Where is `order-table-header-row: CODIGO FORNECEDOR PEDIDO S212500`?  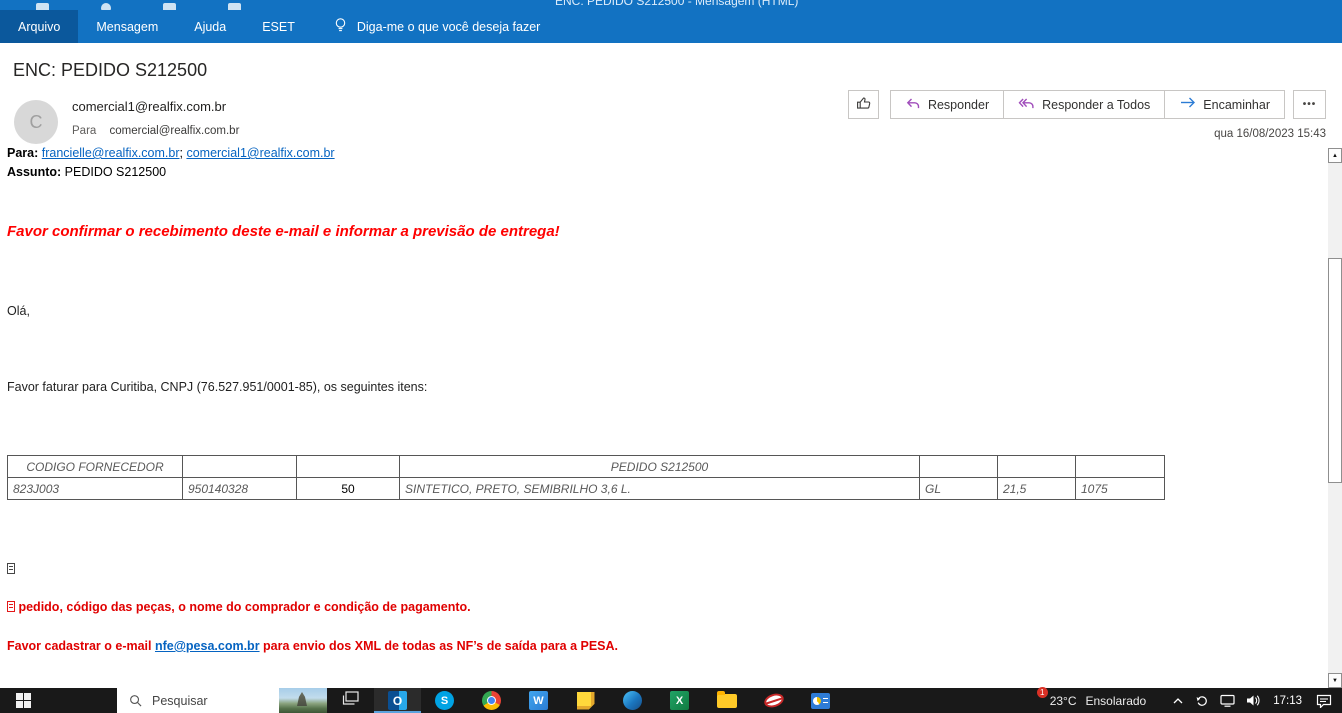
order-table-header-row: CODIGO FORNECEDOR PEDIDO S212500 is located at coordinates (586, 466).